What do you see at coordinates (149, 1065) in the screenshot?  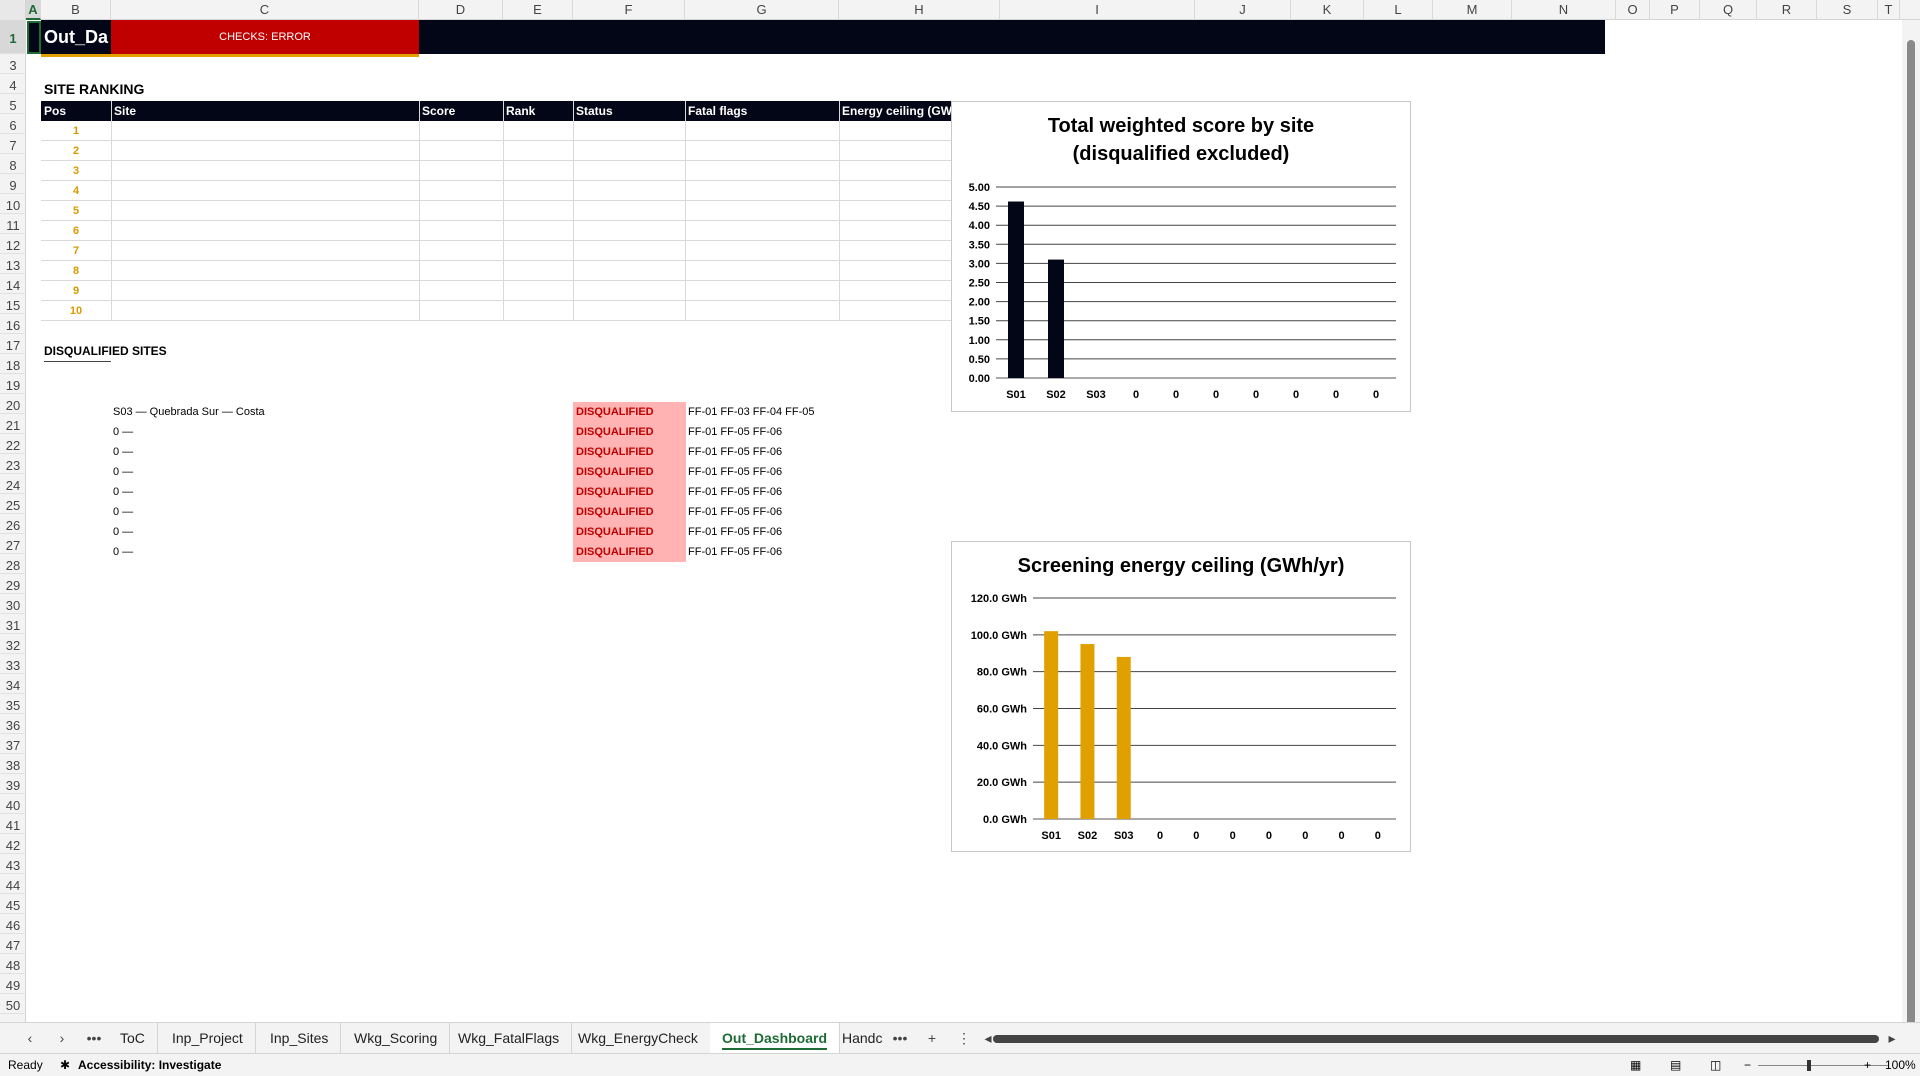 I see `accessibility-status: Accessibility: Investigate` at bounding box center [149, 1065].